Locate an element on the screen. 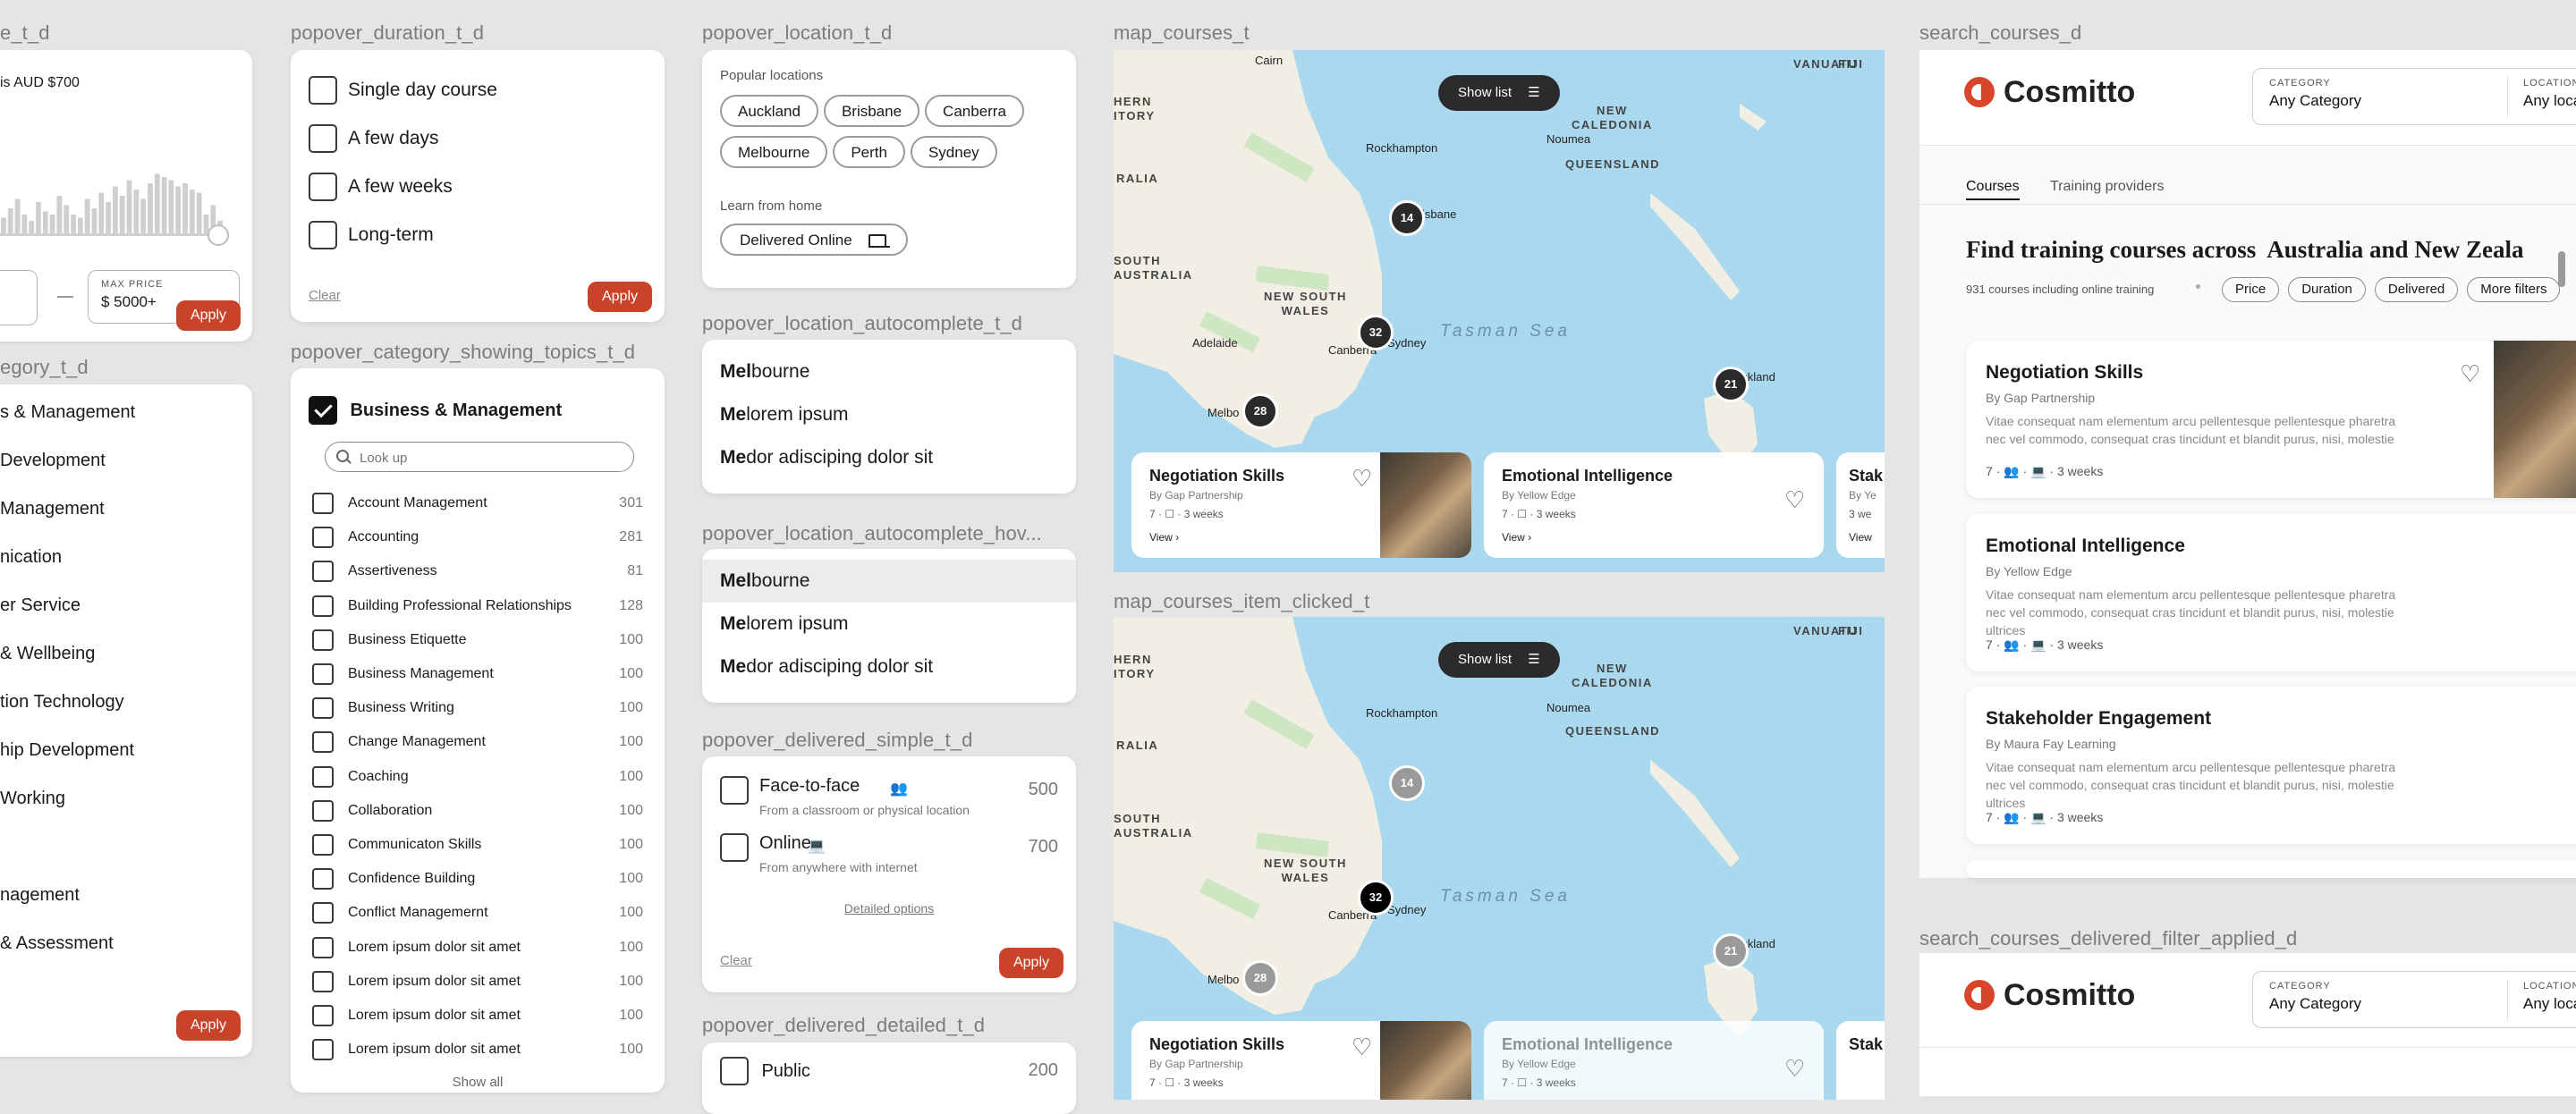 This screenshot has width=2576, height=1114. price-slider-max-handle is located at coordinates (218, 235).